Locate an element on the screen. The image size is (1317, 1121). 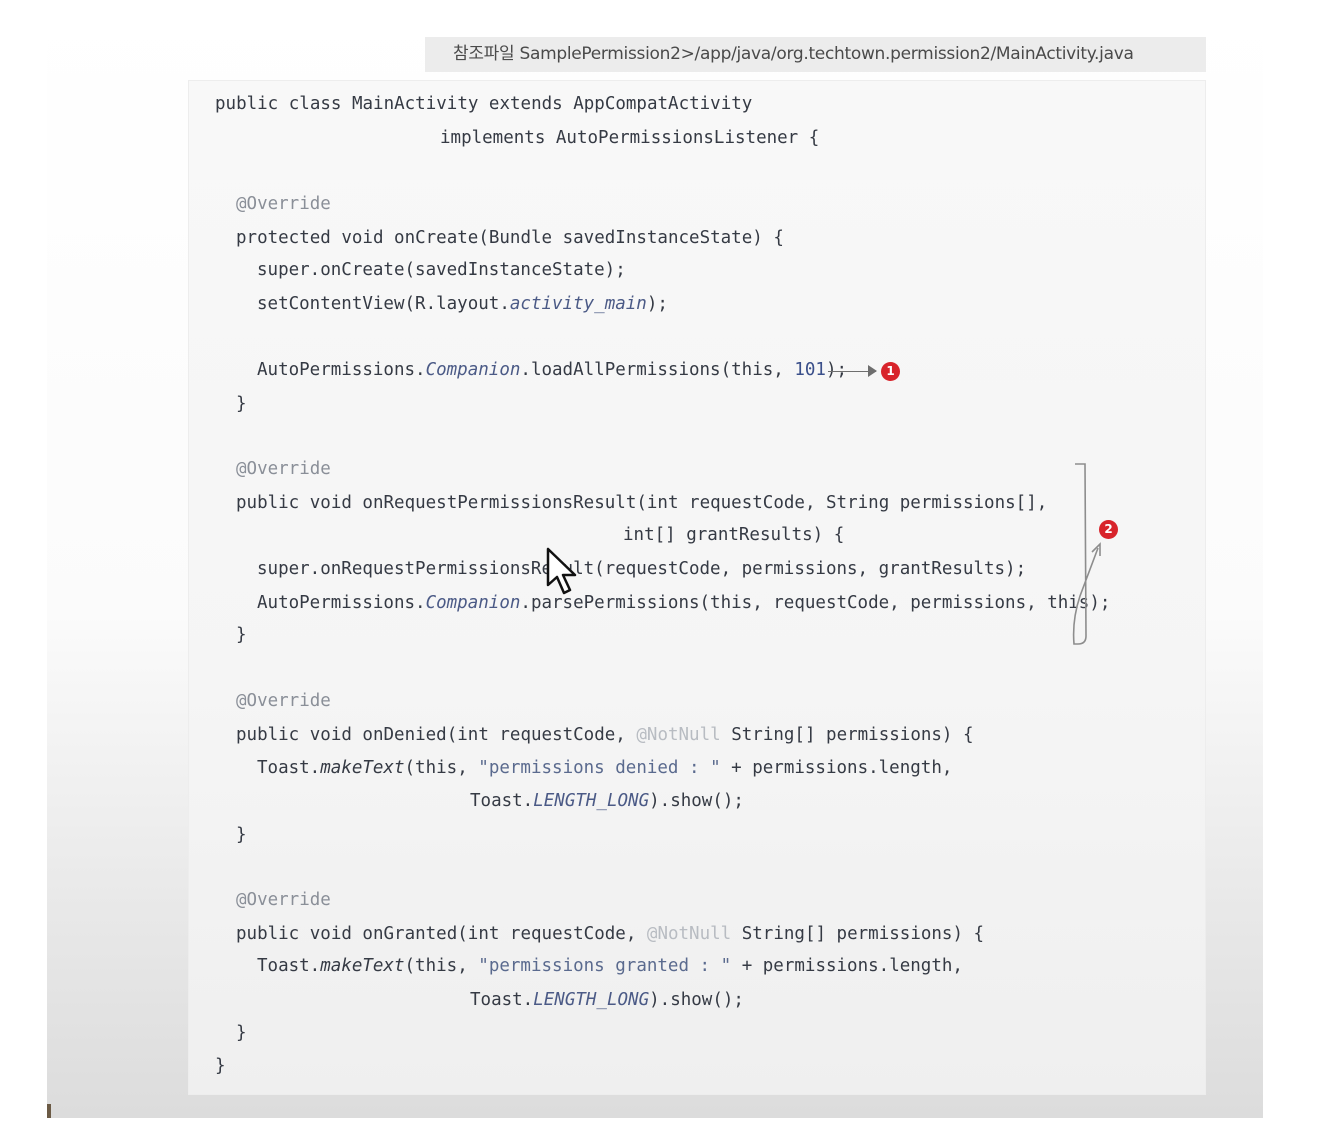
bracket-path is located at coordinates (1085, 554).